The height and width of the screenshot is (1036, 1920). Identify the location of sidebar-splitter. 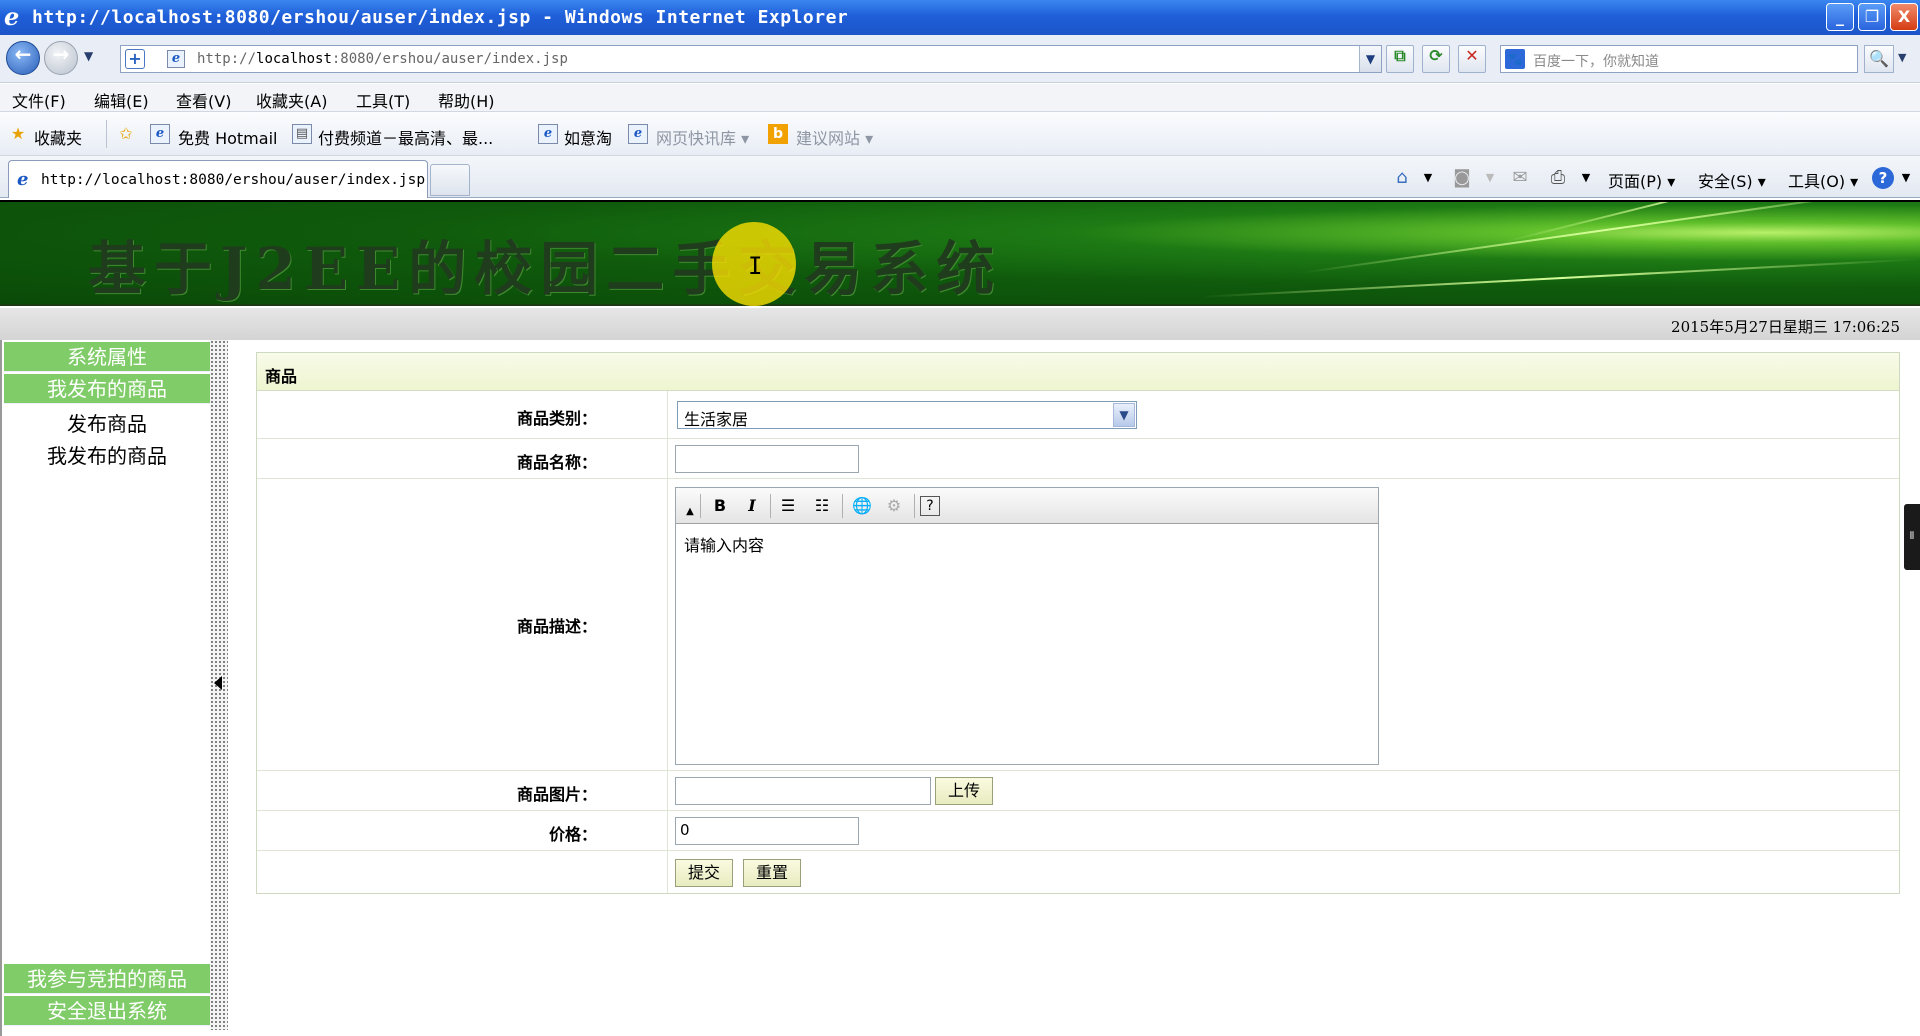
(219, 685).